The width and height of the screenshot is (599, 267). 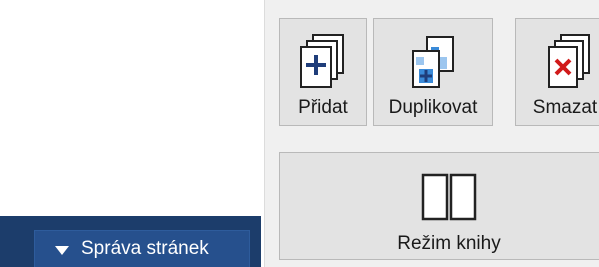 I want to click on delete-page-button: Smazat, so click(x=557, y=72).